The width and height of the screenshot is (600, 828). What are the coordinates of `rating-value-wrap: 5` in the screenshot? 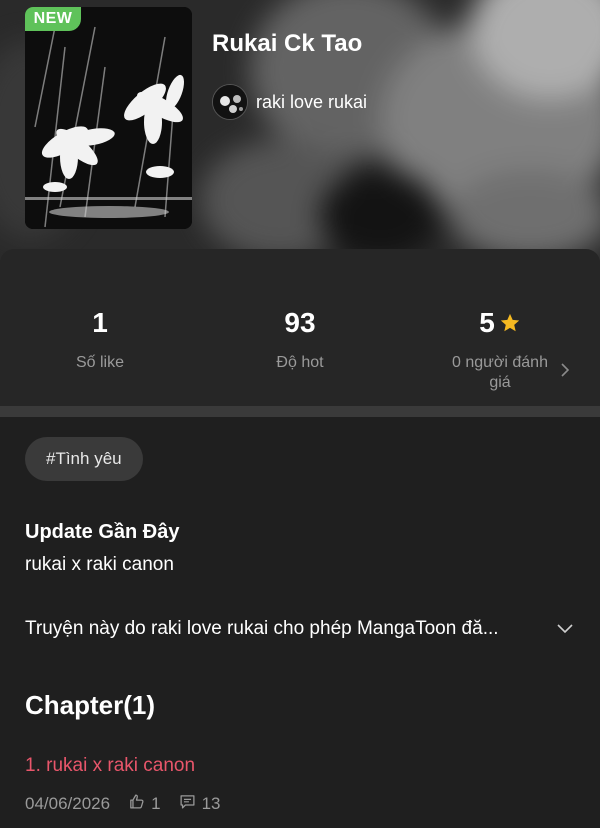 It's located at (500, 324).